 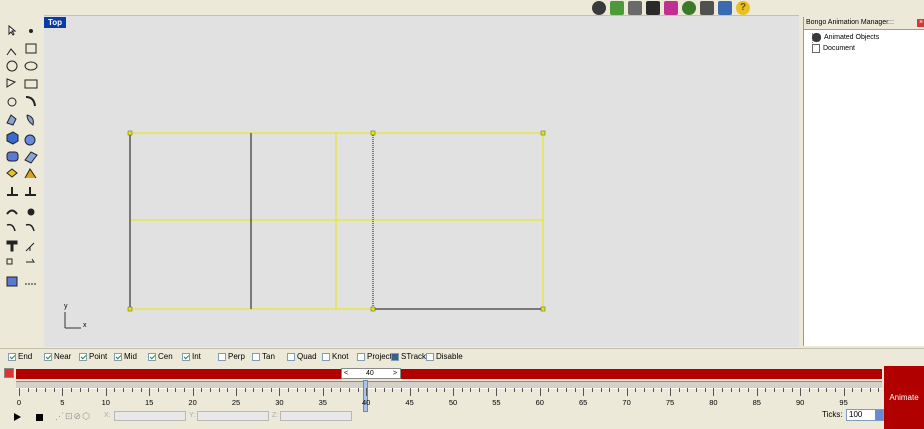 What do you see at coordinates (30, 140) in the screenshot?
I see `sphere-icon` at bounding box center [30, 140].